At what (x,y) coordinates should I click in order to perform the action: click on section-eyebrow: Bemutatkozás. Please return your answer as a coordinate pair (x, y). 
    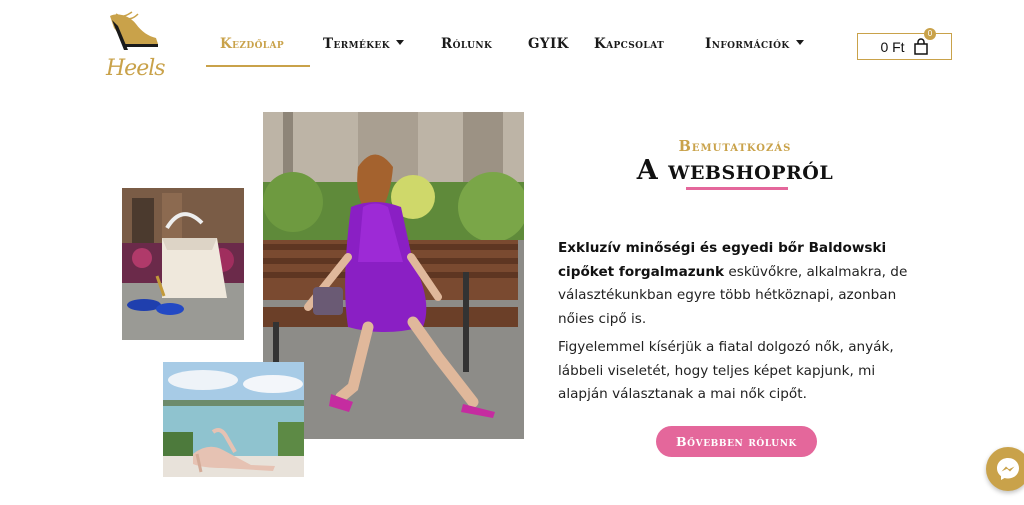
    Looking at the image, I should click on (735, 146).